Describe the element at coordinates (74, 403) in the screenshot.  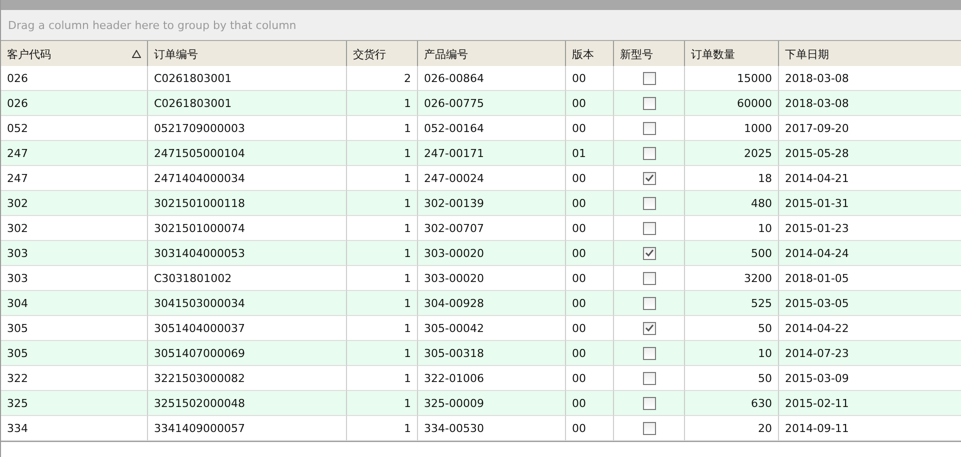
I see `table-cell: 325` at that location.